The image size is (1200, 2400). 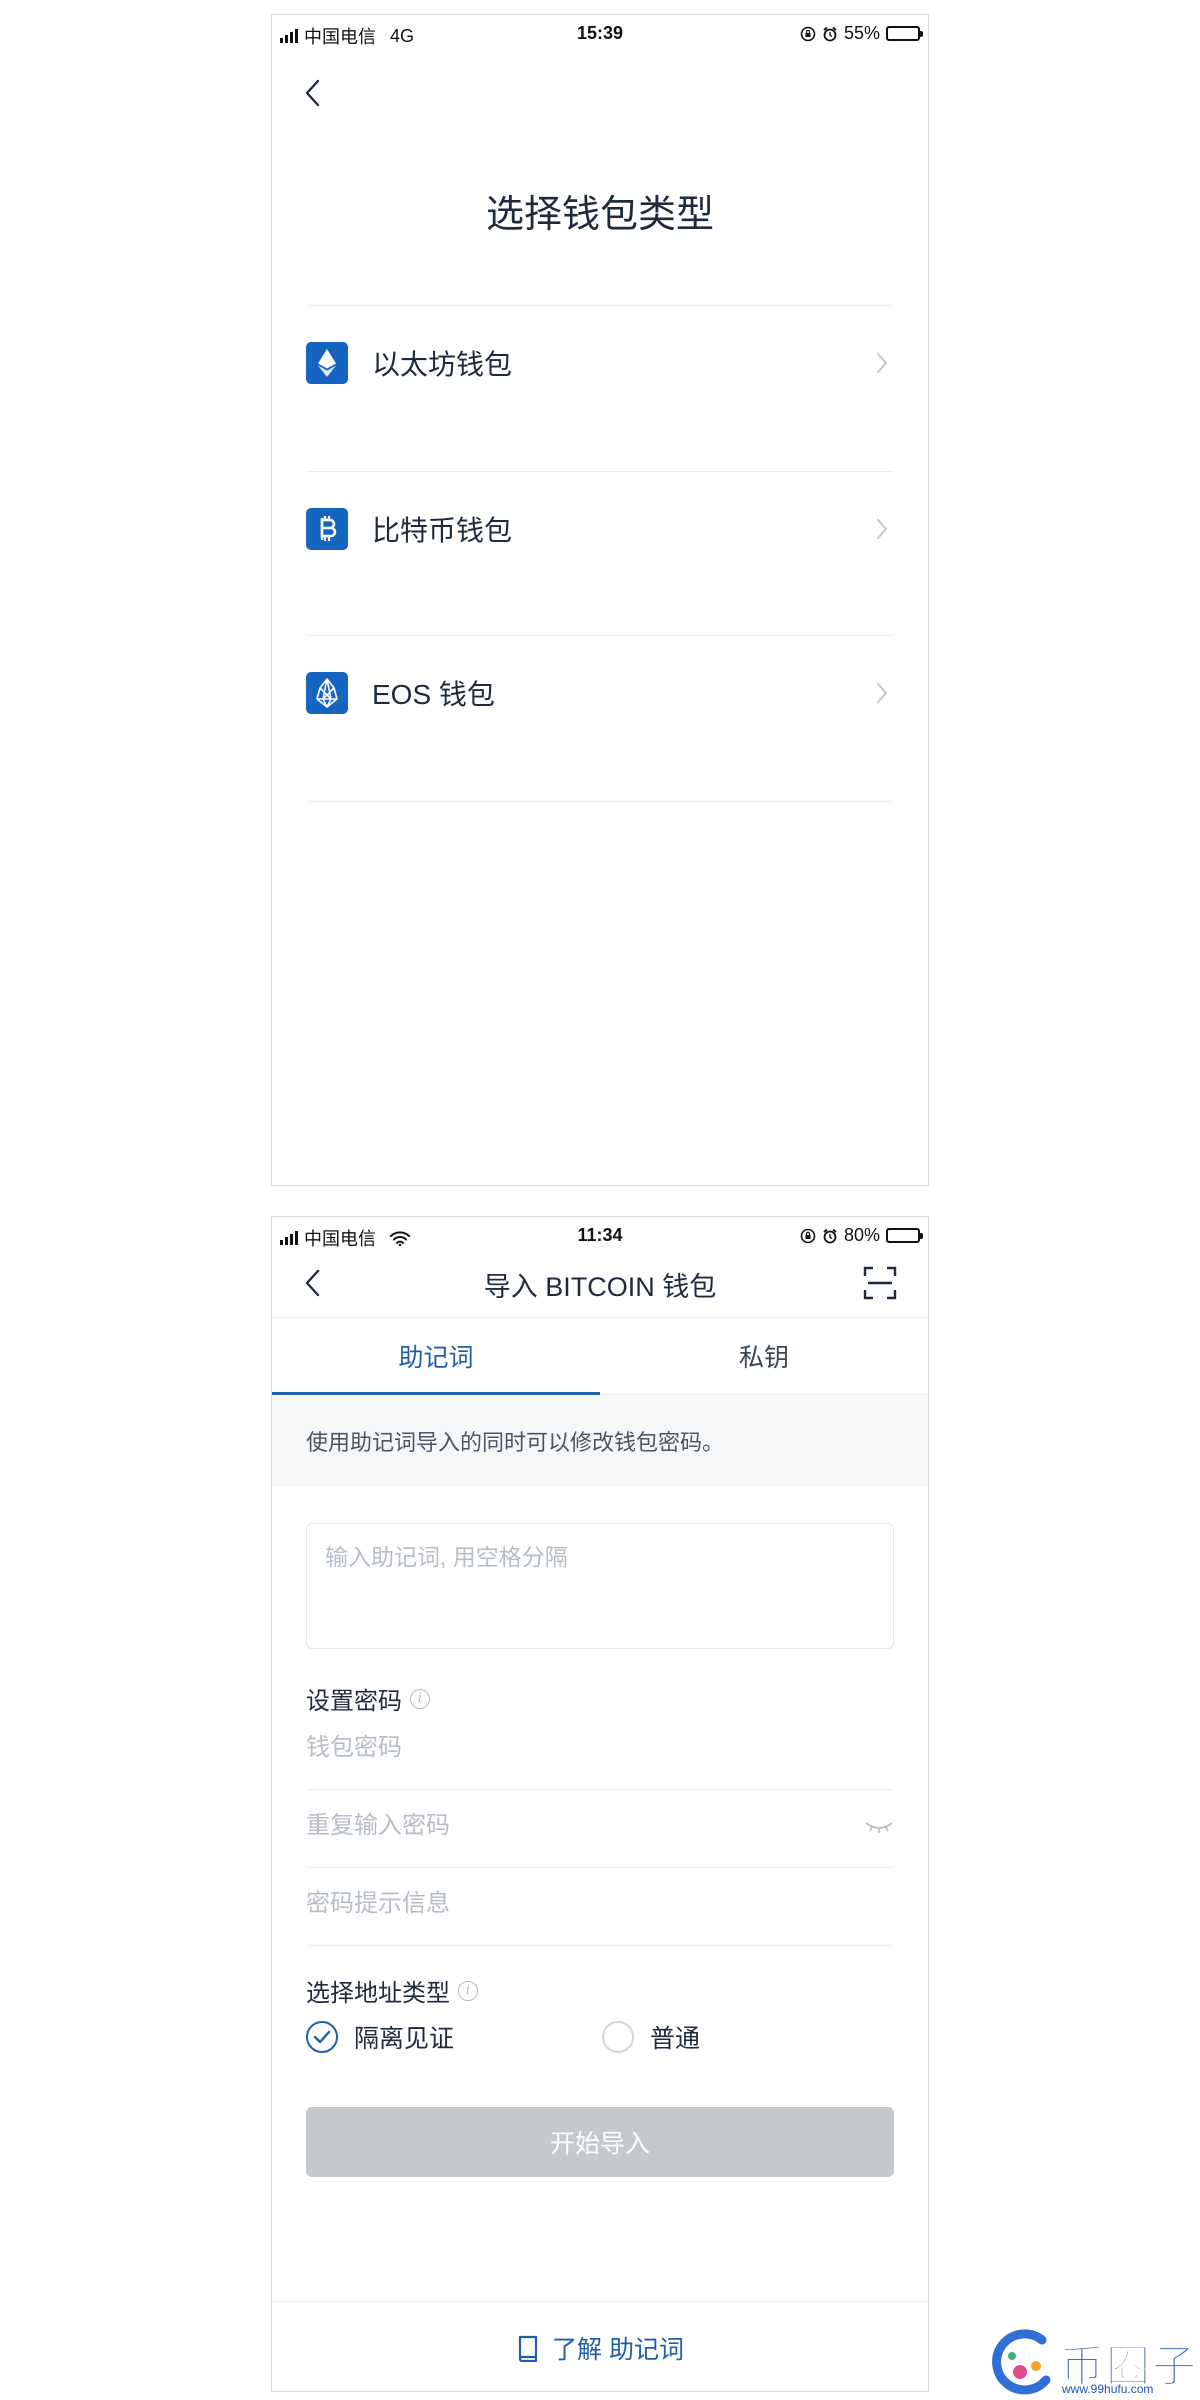 What do you see at coordinates (528, 2348) in the screenshot?
I see `book-icon` at bounding box center [528, 2348].